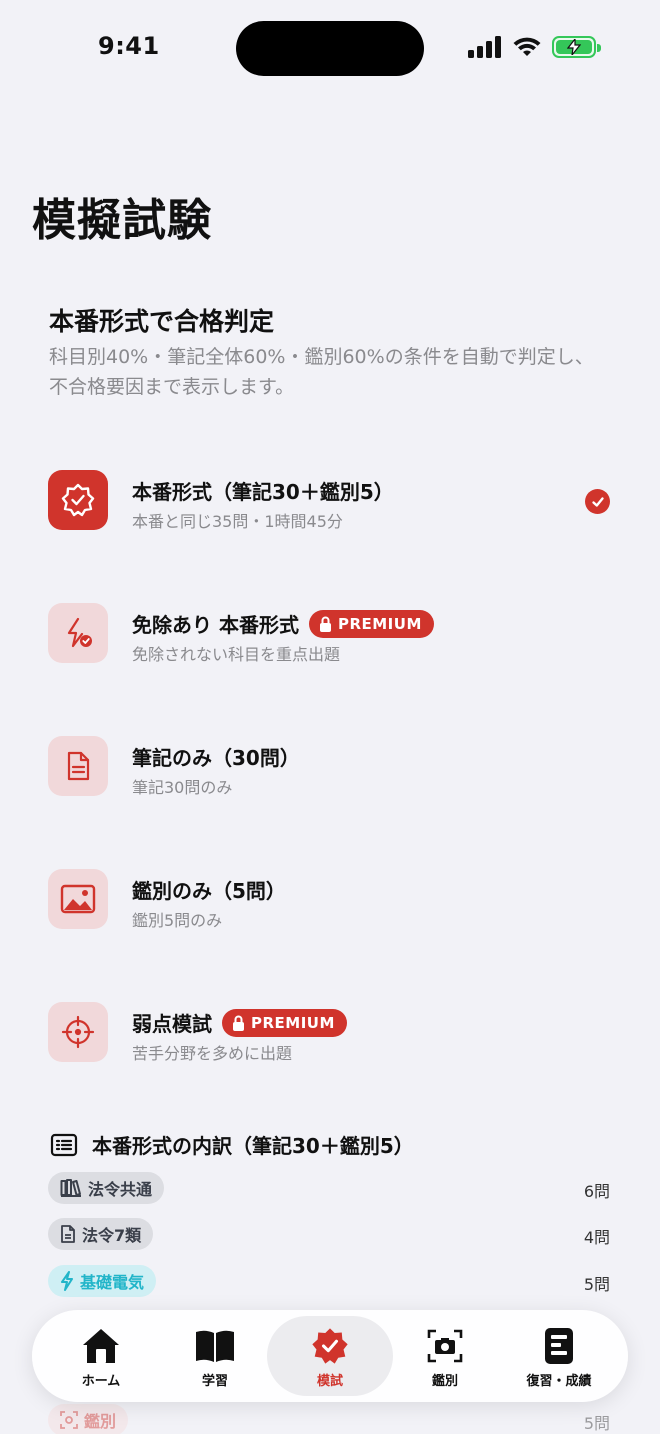 The width and height of the screenshot is (660, 1434). What do you see at coordinates (596, 1237) in the screenshot?
I see `question-count: 4問` at bounding box center [596, 1237].